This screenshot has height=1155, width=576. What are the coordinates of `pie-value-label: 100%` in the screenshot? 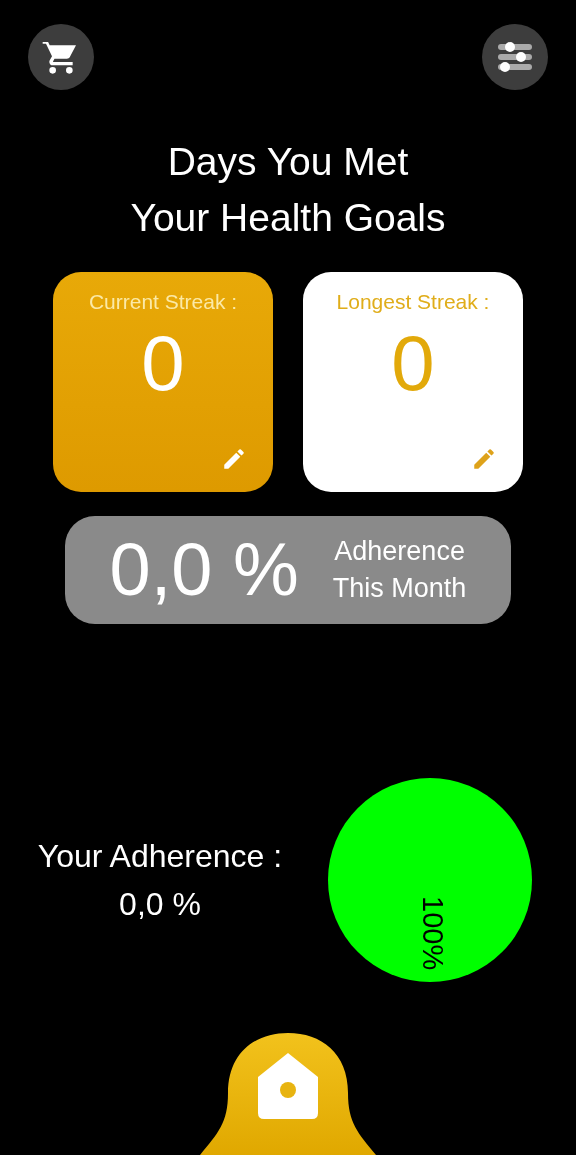 It's located at (433, 933).